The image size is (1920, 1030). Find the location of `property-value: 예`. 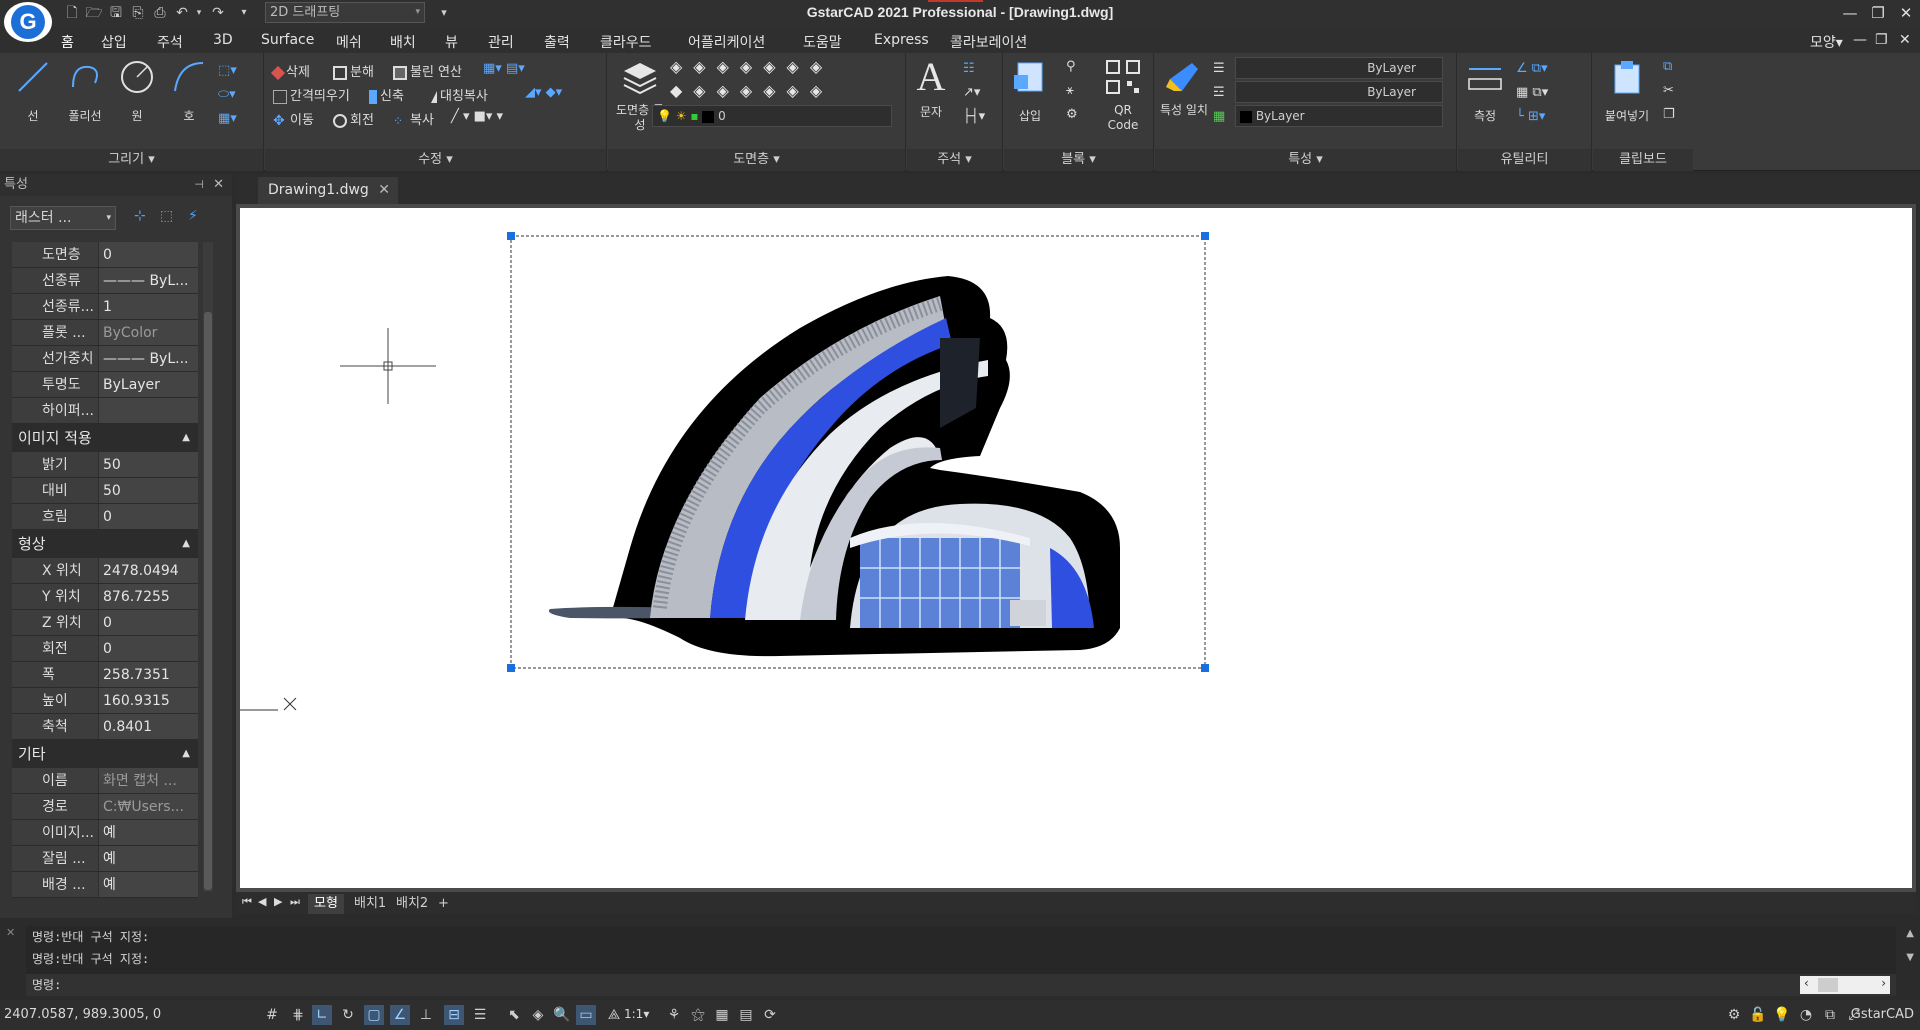

property-value: 예 is located at coordinates (148, 832).